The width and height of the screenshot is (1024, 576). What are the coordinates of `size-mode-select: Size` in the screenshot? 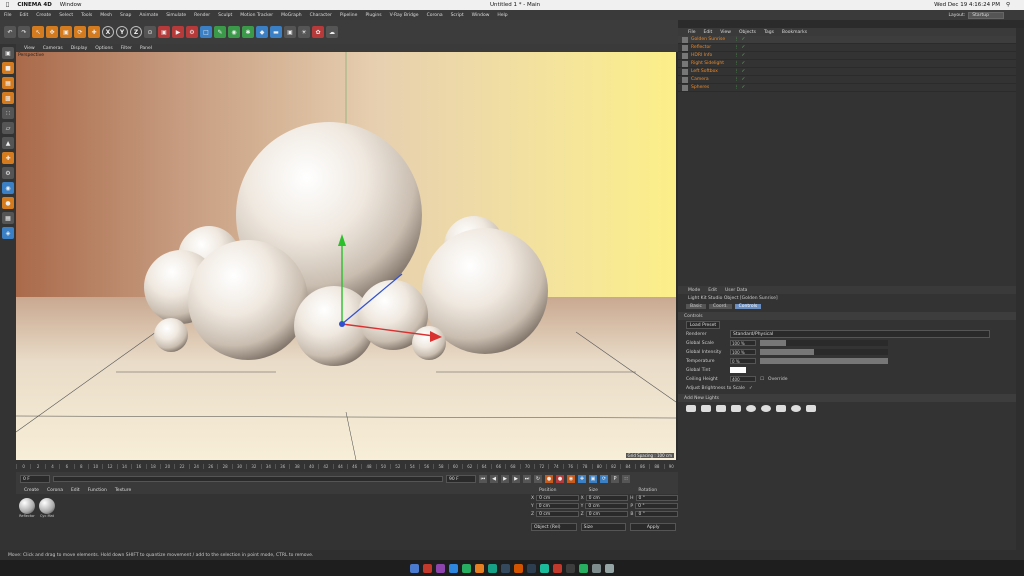 It's located at (603, 527).